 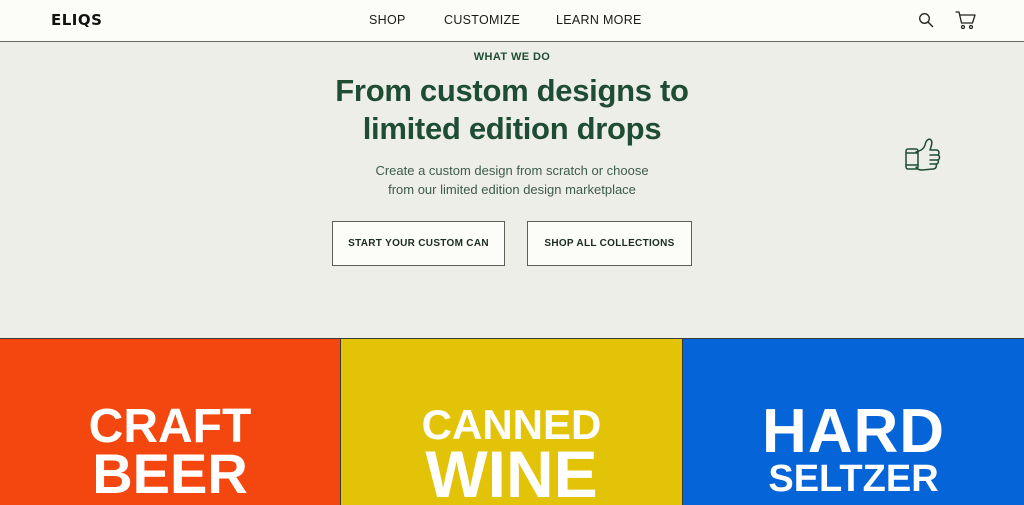 I want to click on section-eyebrow: WHAT WE DO, so click(x=512, y=57).